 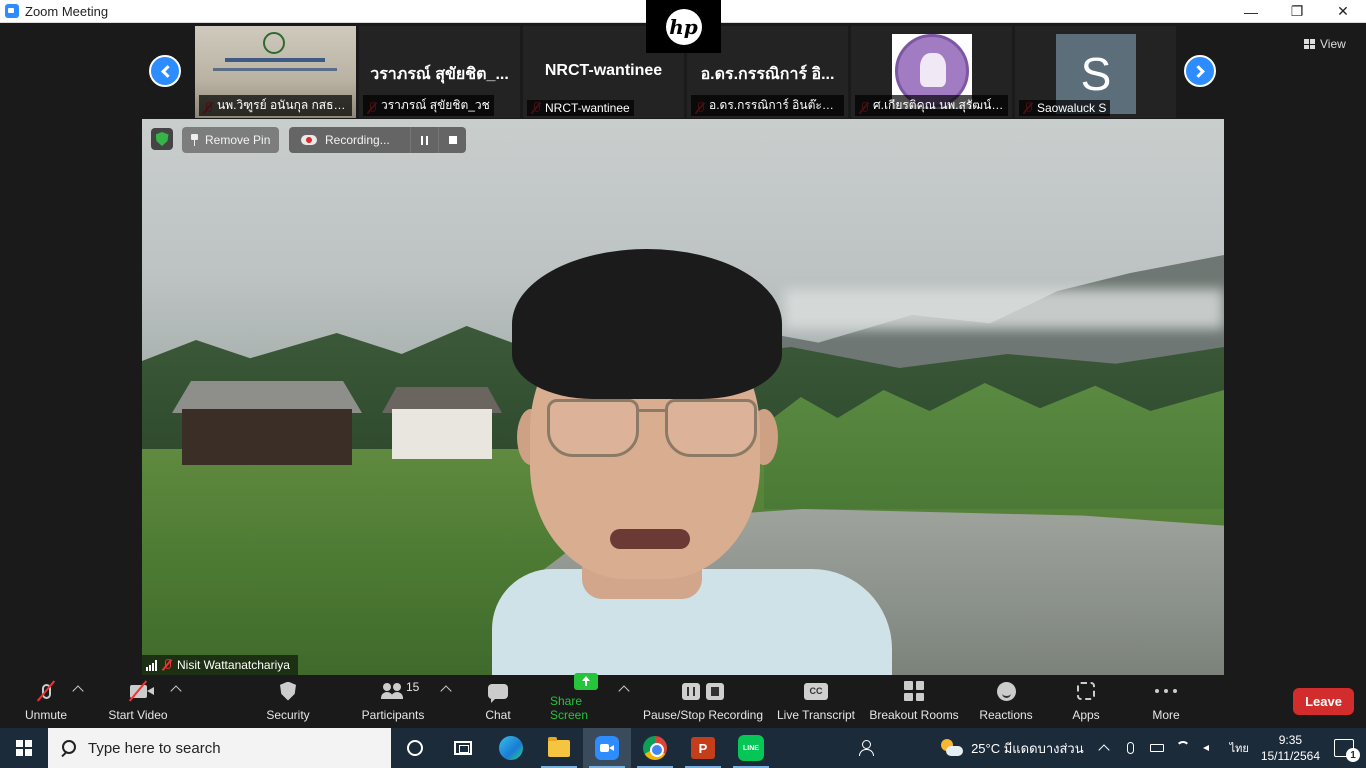 I want to click on breakout-rooms-button: Breakout Rooms, so click(x=914, y=701).